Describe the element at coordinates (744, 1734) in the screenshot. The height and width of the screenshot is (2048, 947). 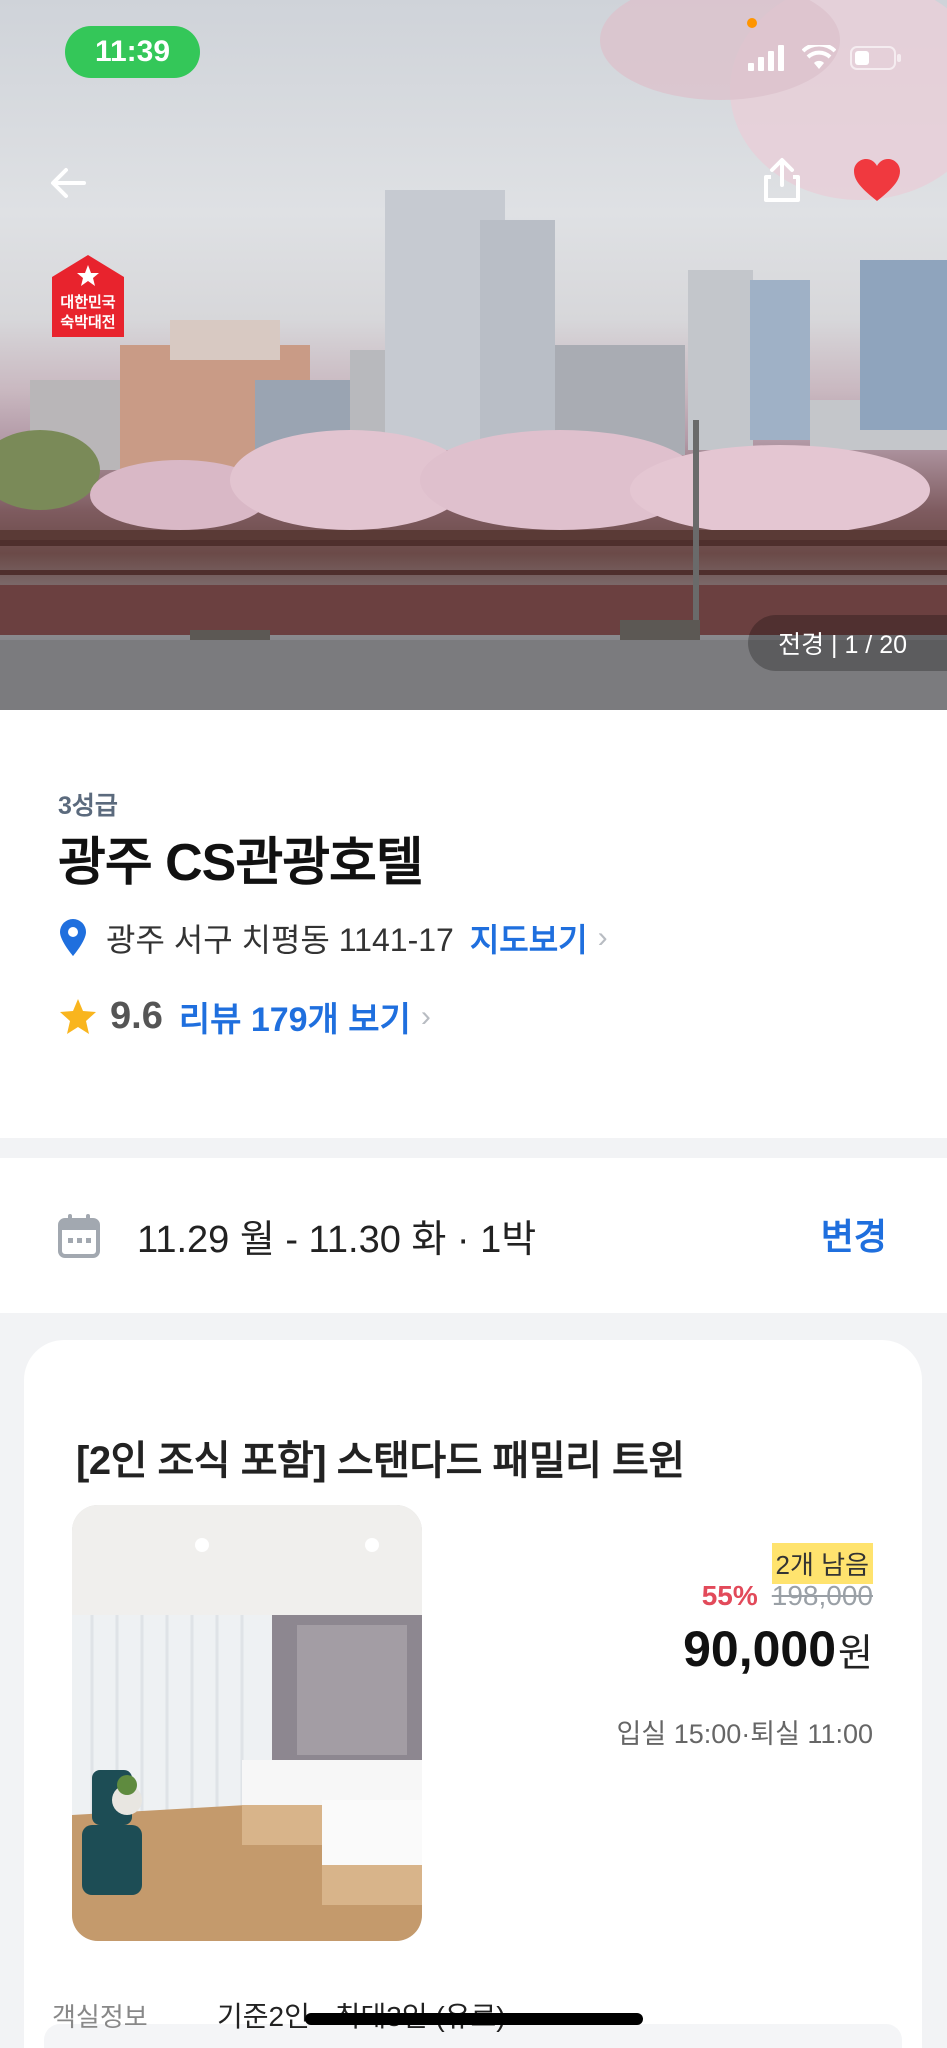
I see `checkin-checkout-time: 입실 15:00·퇴실 11:00` at that location.